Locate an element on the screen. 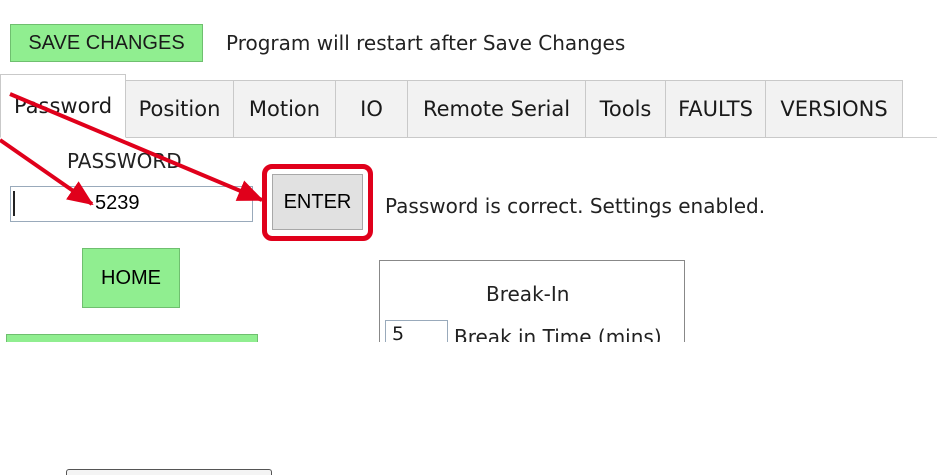 The height and width of the screenshot is (475, 937). save-changes-button: SAVE CHANGES is located at coordinates (106, 43).